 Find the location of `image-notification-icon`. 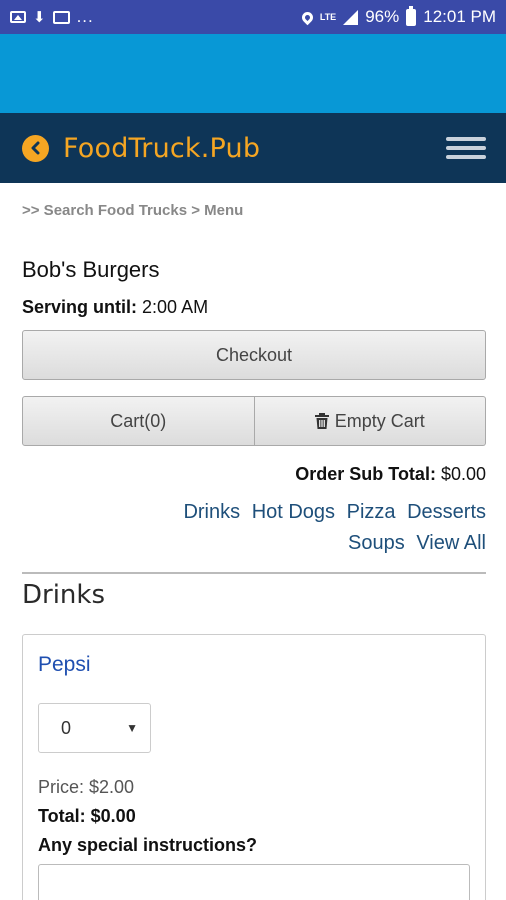

image-notification-icon is located at coordinates (18, 17).